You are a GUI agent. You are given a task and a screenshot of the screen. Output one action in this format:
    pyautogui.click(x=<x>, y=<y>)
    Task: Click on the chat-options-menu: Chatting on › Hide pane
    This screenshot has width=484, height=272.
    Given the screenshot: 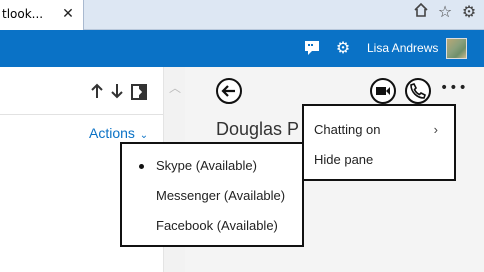 What is the action you would take?
    pyautogui.click(x=379, y=142)
    